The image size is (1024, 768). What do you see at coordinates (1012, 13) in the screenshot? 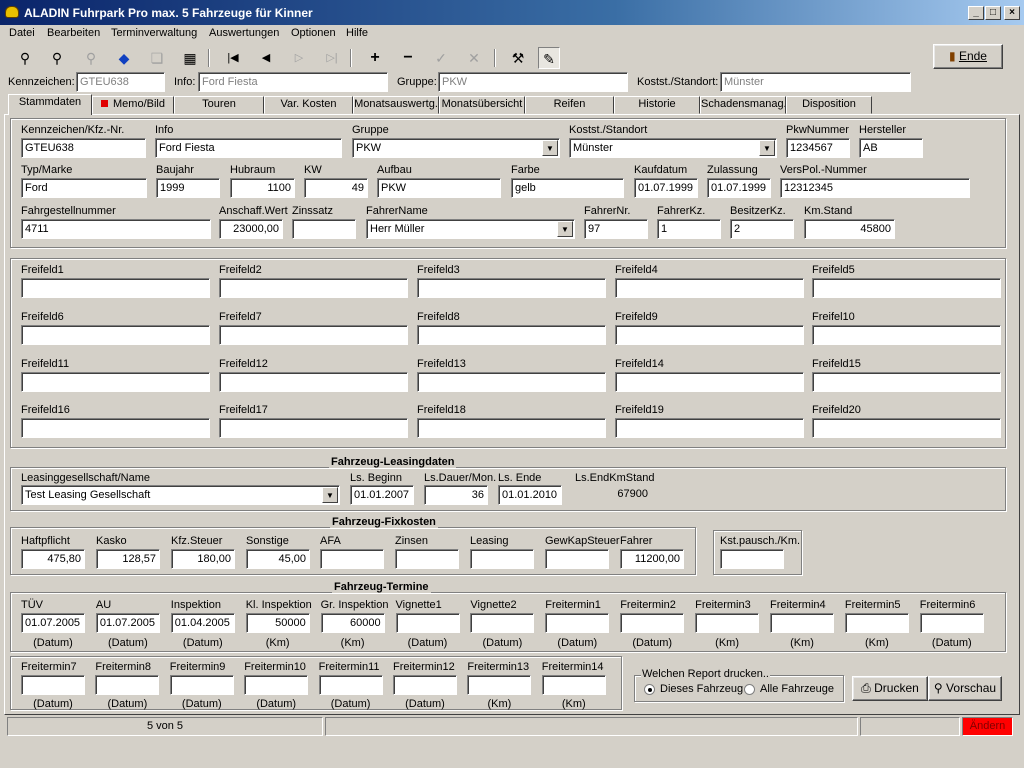
I see `close-button: ×` at bounding box center [1012, 13].